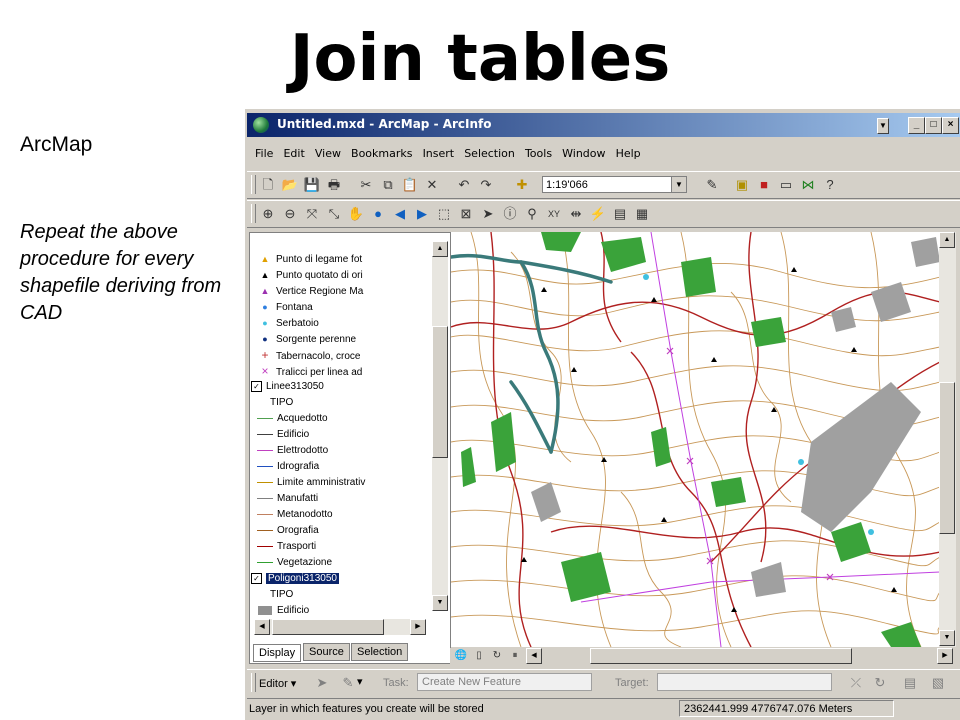 Image resolution: width=960 pixels, height=720 pixels. What do you see at coordinates (264, 153) in the screenshot?
I see `menu-file: File` at bounding box center [264, 153].